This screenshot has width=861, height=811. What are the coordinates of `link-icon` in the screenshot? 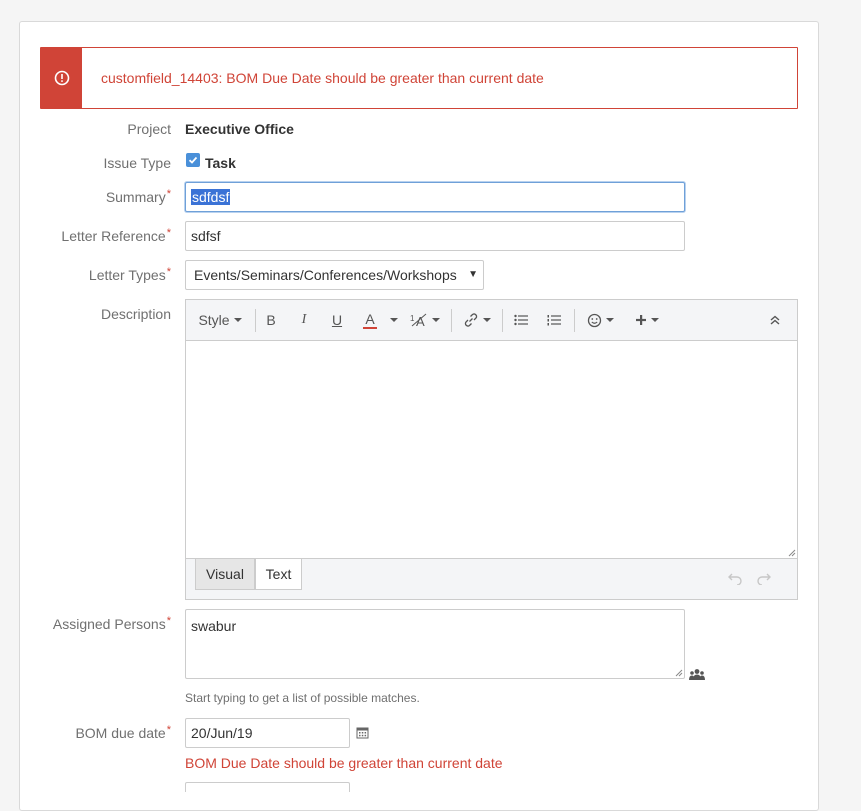 It's located at (471, 320).